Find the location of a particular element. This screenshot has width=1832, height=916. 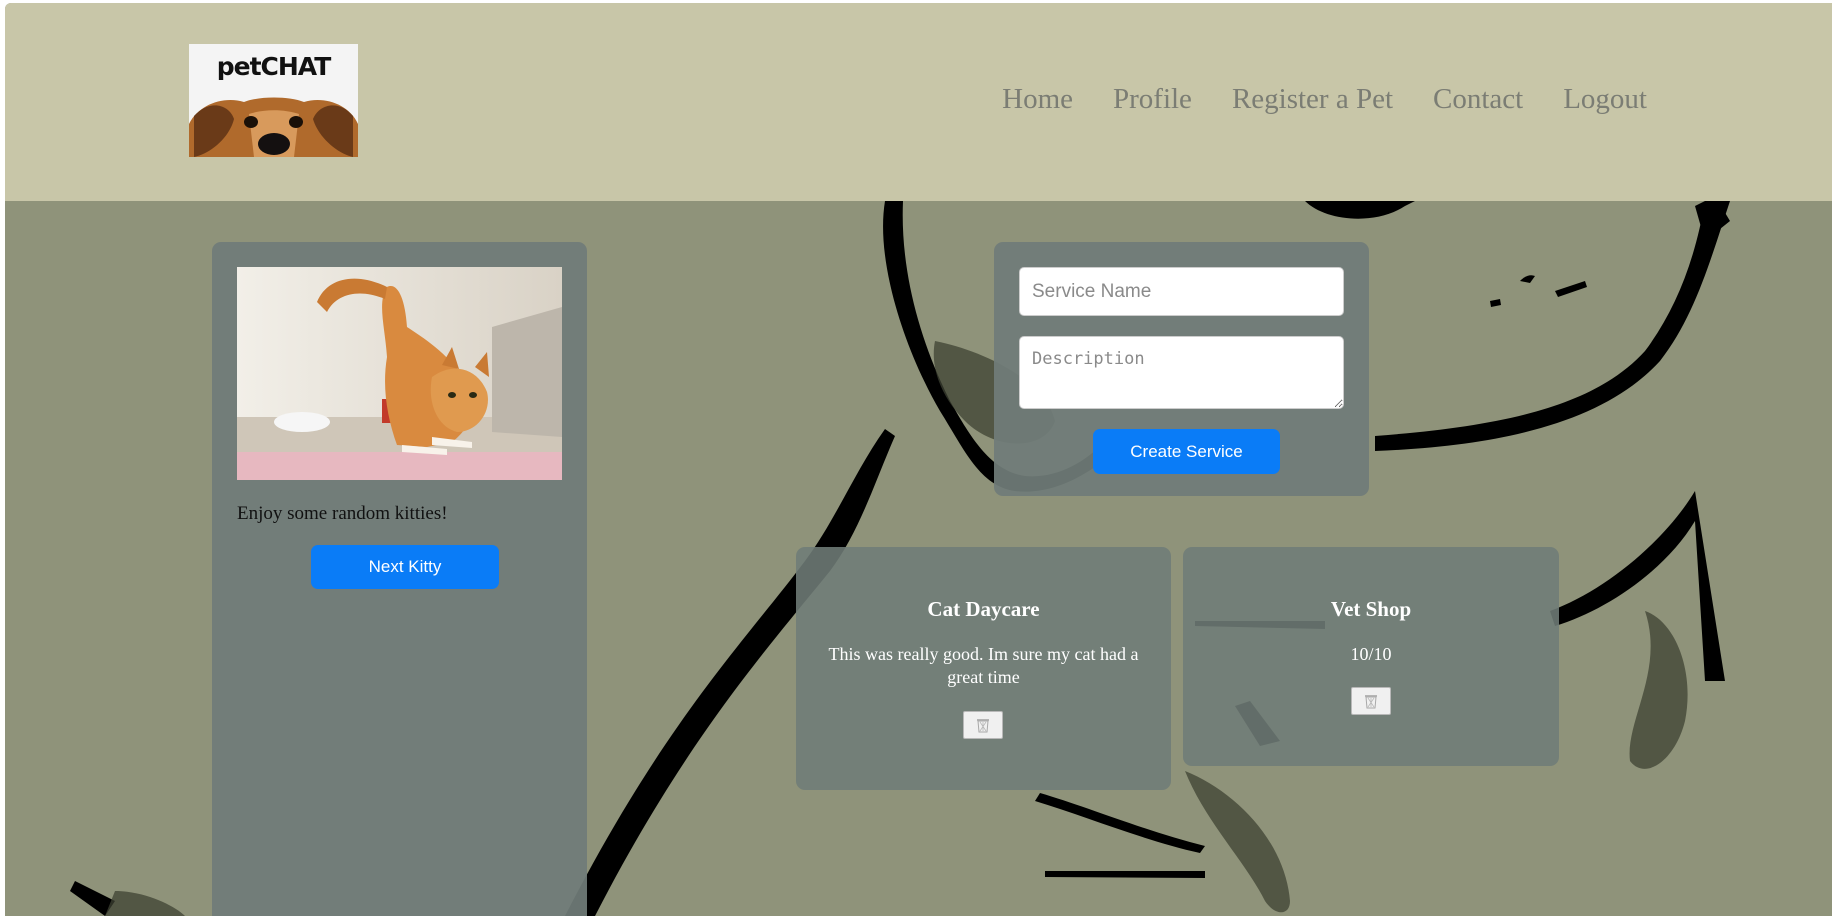

service-description: 10/10 is located at coordinates (1371, 654).